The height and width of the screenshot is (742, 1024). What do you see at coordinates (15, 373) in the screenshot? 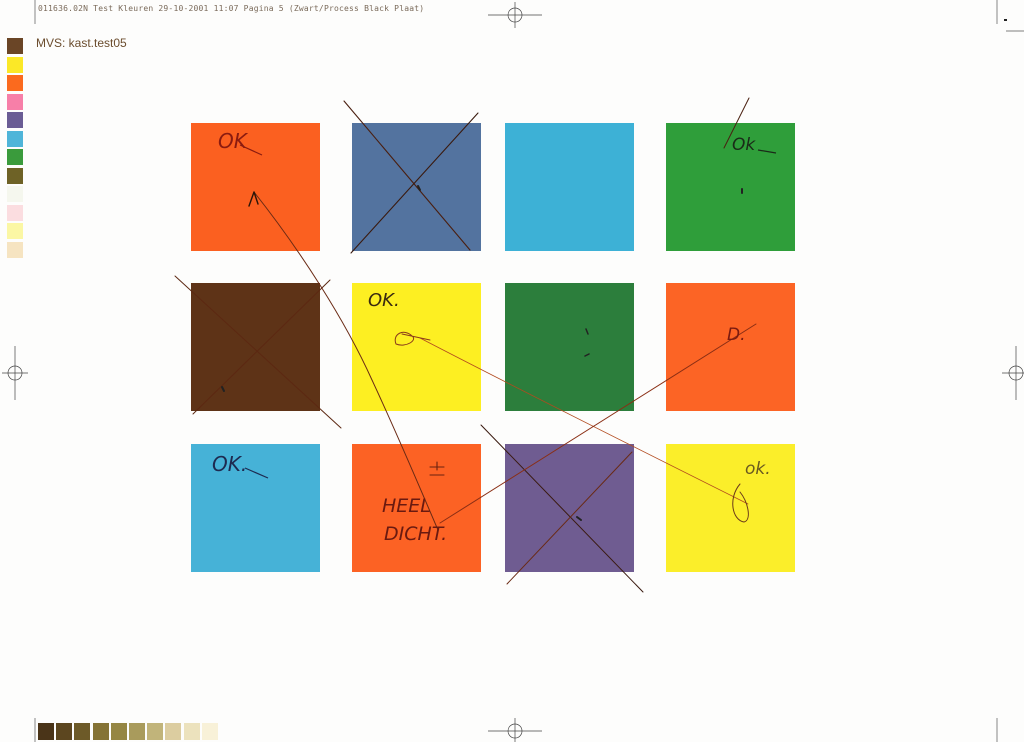
I see `registration-mark-left` at bounding box center [15, 373].